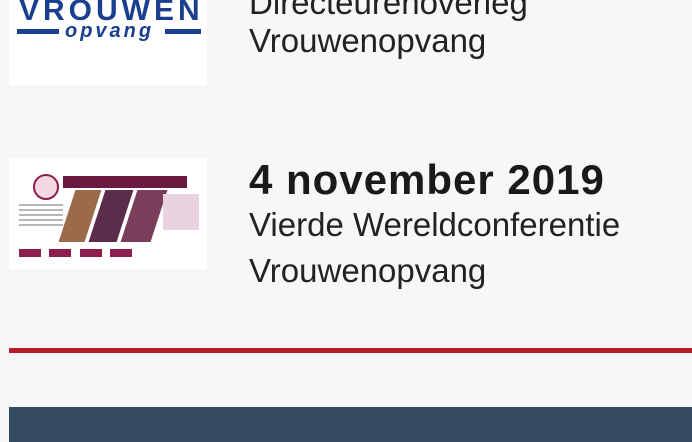 The image size is (692, 442). I want to click on conference-emblem-icon, so click(46, 187).